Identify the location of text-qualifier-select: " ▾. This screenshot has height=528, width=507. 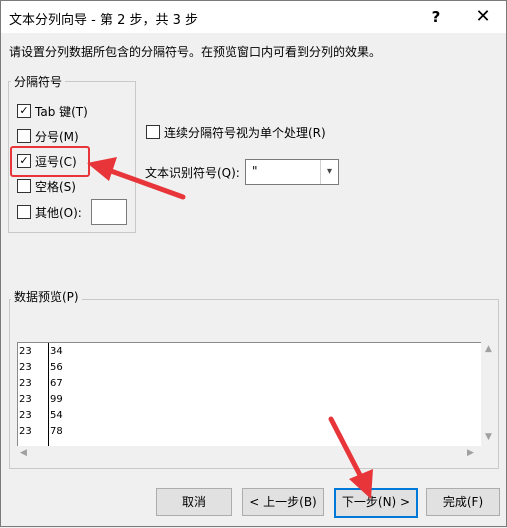
(292, 172).